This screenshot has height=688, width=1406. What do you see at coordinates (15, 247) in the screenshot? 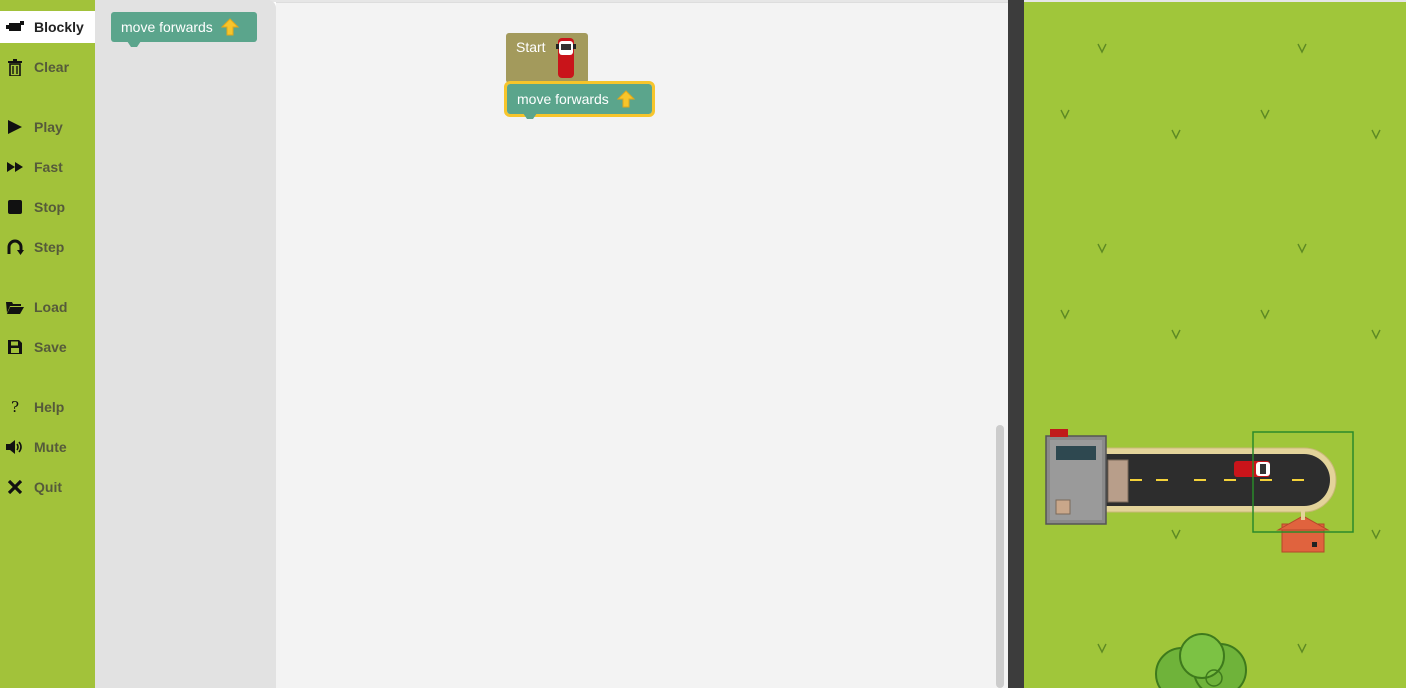
I see `step-icon` at bounding box center [15, 247].